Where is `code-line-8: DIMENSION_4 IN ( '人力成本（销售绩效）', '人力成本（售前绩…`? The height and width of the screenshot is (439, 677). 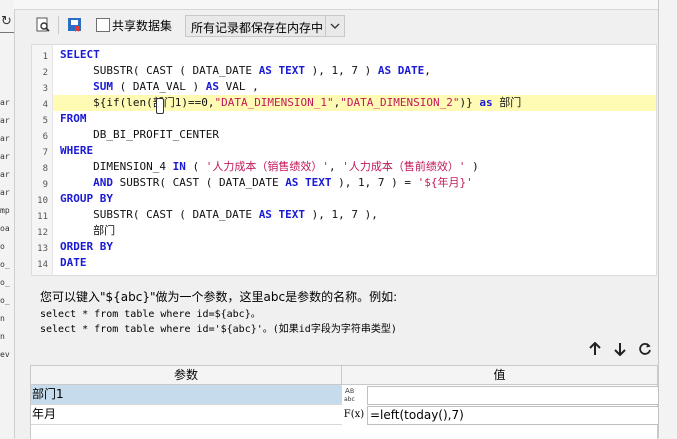 code-line-8: DIMENSION_4 IN ( '人力成本（销售绩效）', '人力成本（售前绩… is located at coordinates (269, 167).